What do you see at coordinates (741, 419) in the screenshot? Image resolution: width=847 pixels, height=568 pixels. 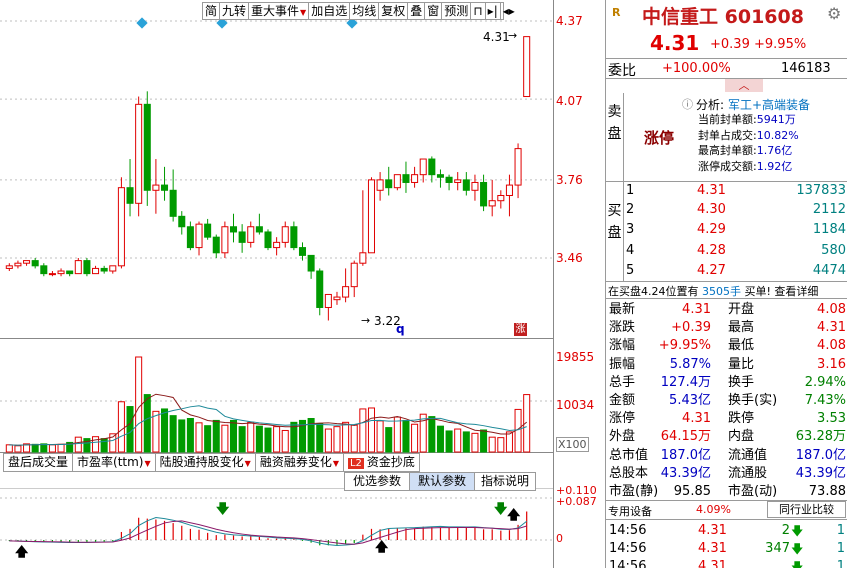 I see `field-label: 跌停` at bounding box center [741, 419].